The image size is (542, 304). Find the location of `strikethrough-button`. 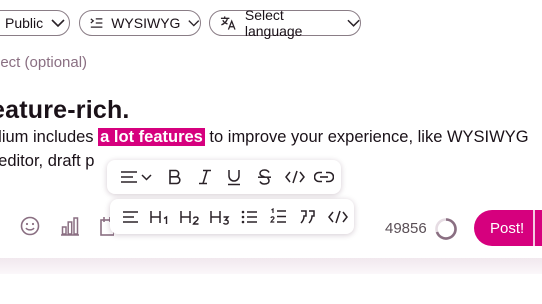

strikethrough-button is located at coordinates (264, 177).